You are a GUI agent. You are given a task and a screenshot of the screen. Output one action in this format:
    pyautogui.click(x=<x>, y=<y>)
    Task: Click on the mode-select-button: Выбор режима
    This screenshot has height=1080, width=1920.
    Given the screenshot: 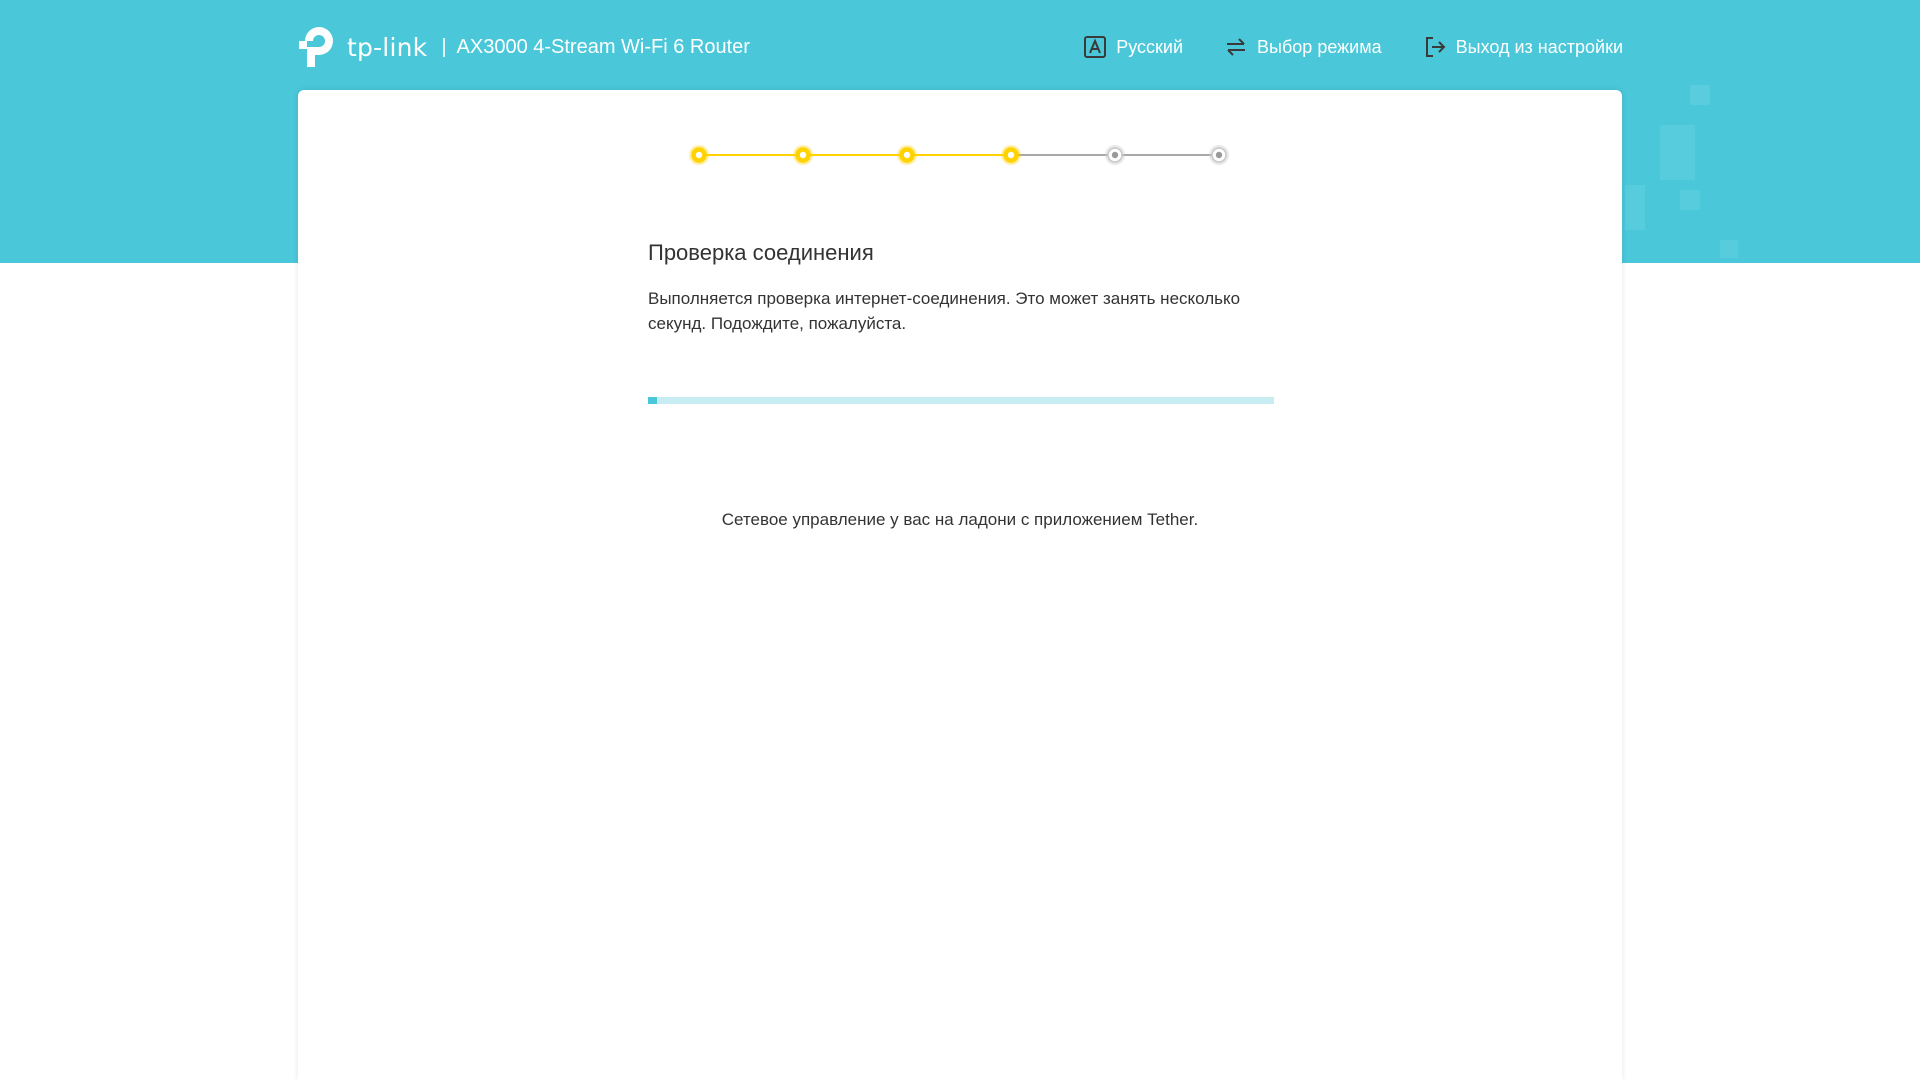 What is the action you would take?
    pyautogui.click(x=1302, y=47)
    